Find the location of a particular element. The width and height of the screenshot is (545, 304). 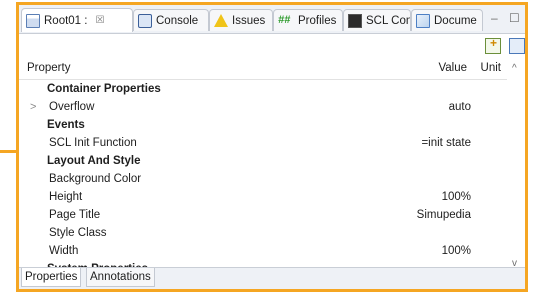

tab-documentation: Docume is located at coordinates (447, 20).